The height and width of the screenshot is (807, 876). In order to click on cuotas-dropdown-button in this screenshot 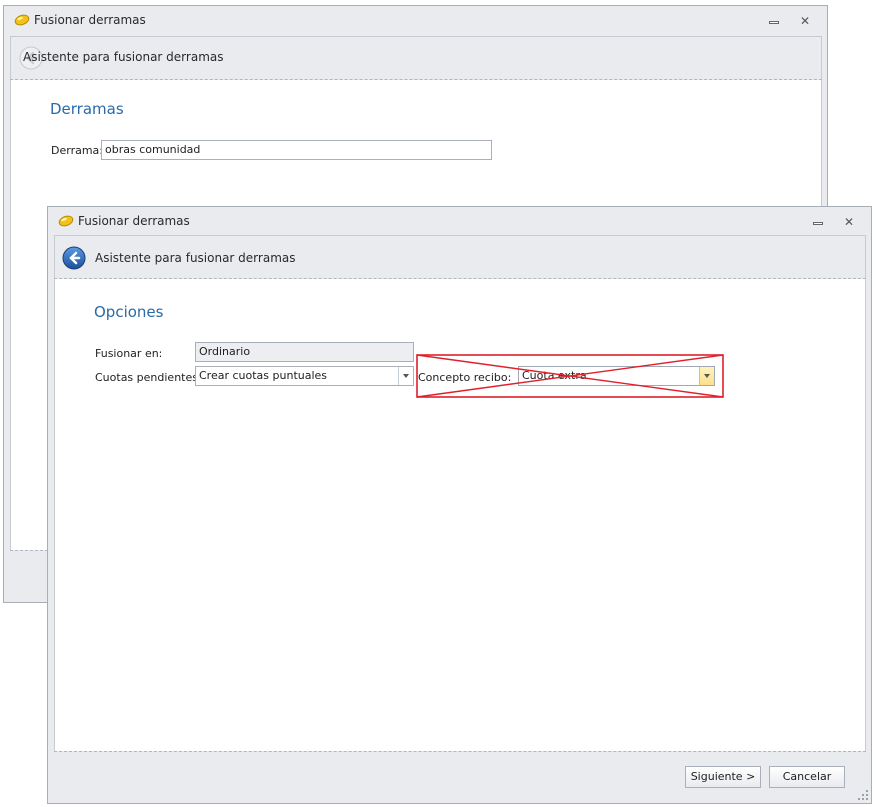, I will do `click(405, 376)`.